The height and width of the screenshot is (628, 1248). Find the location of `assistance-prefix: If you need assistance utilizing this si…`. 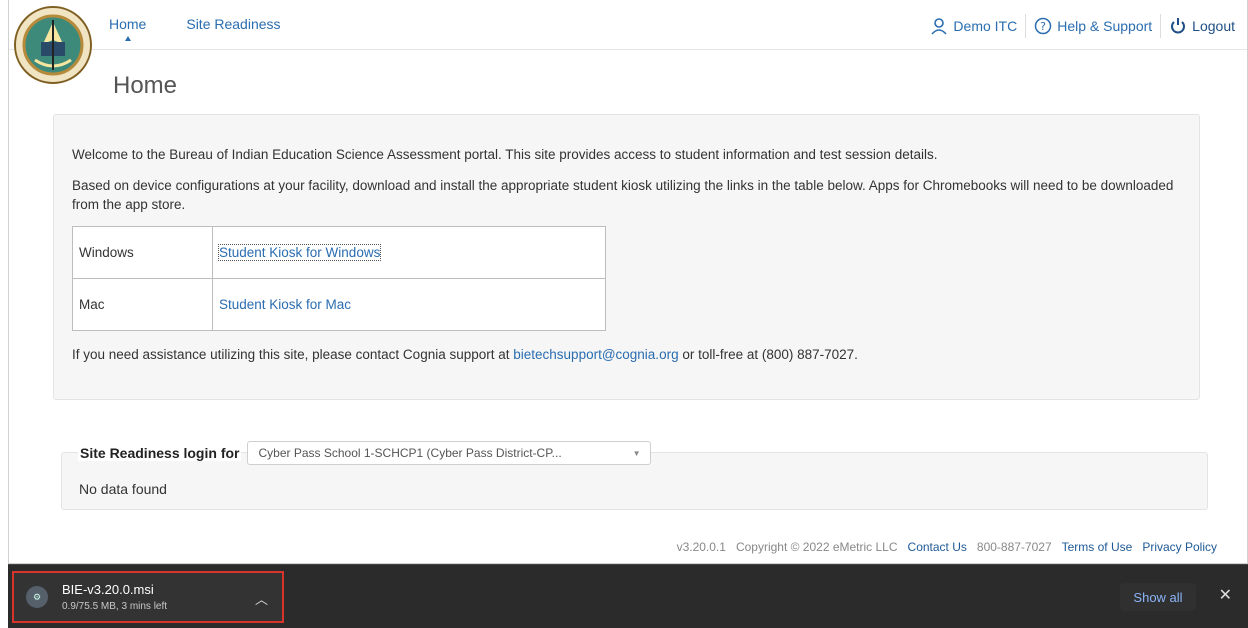

assistance-prefix: If you need assistance utilizing this si… is located at coordinates (293, 354).